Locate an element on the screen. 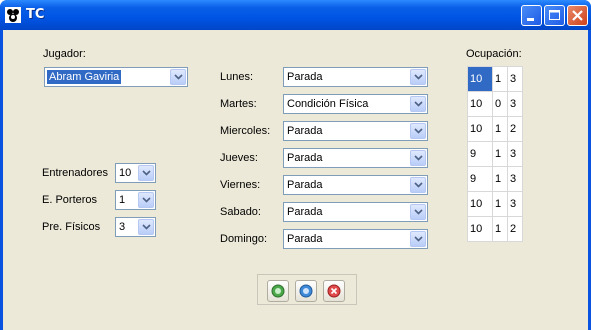  day-select-lunes: Parada is located at coordinates (355, 77).